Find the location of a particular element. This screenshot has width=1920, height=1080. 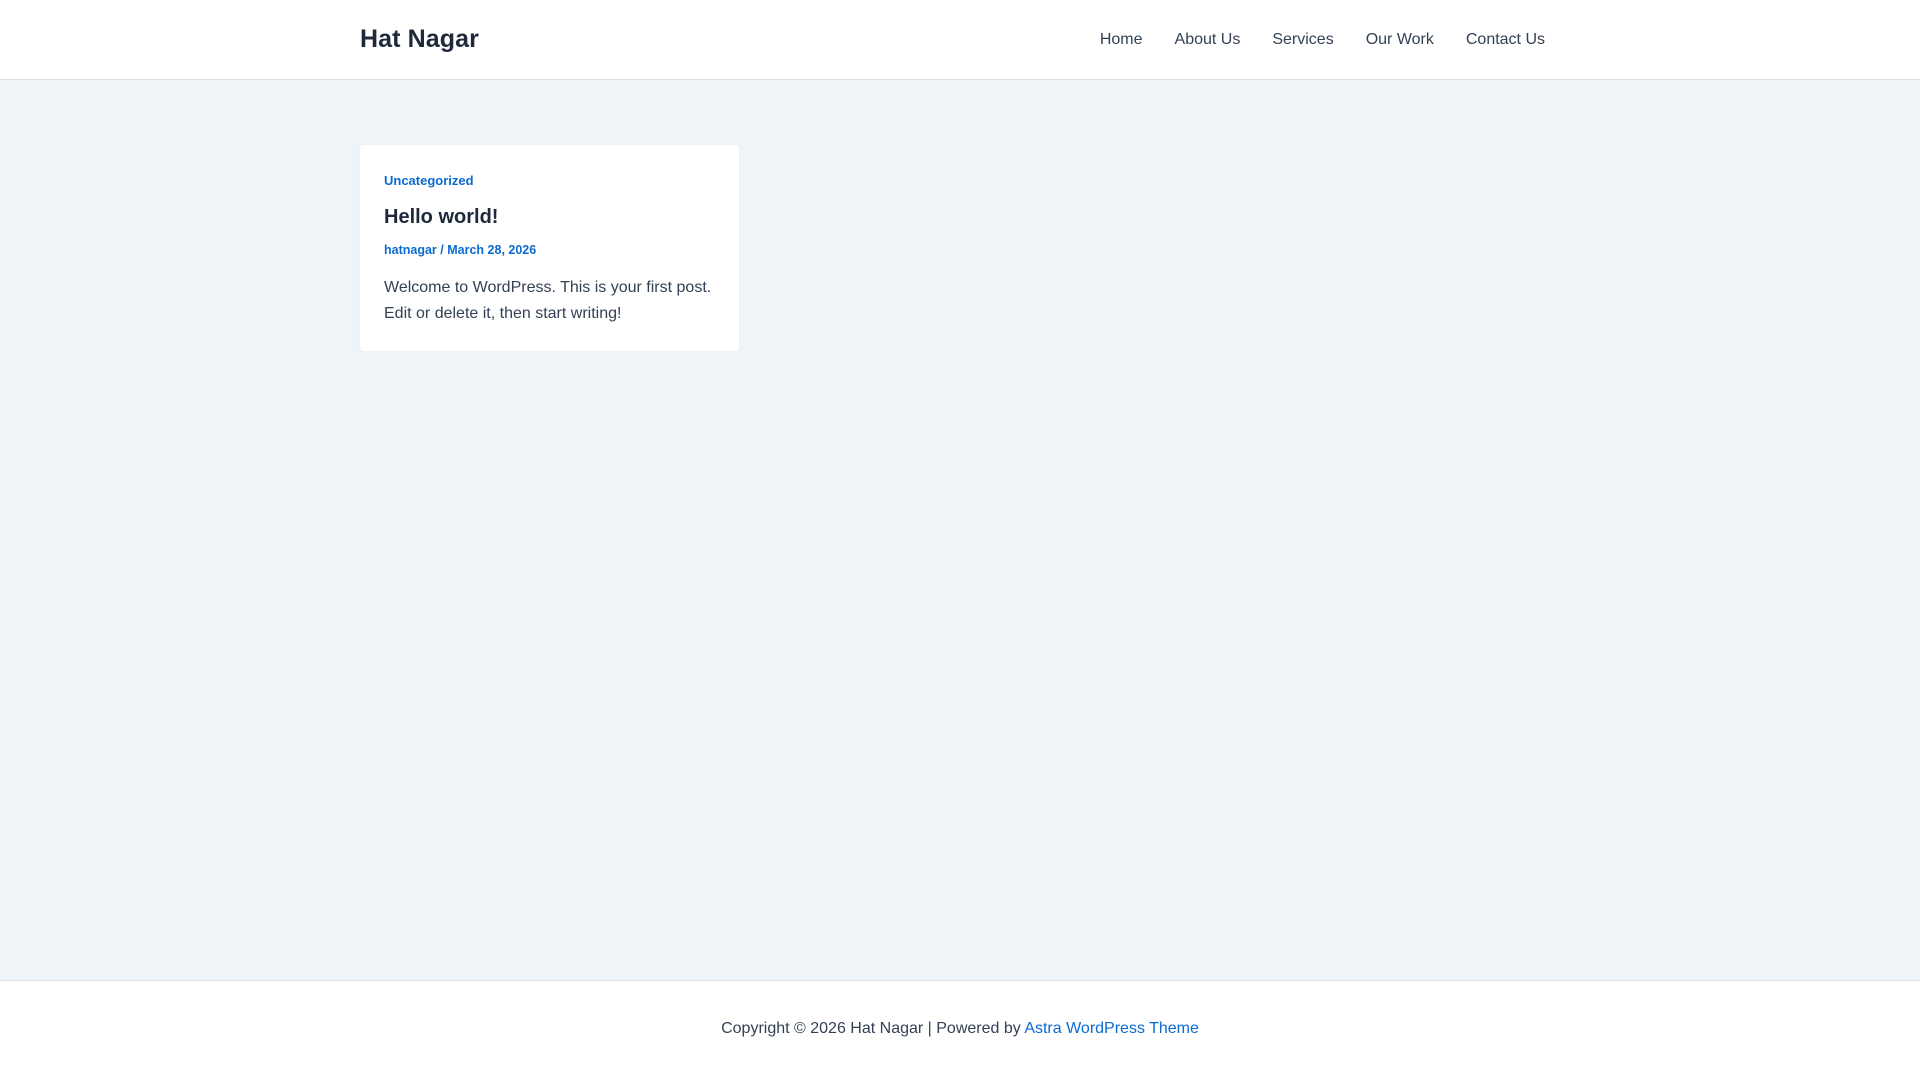

footer-copyright-text: Copyright © 2026 Hat Nagar | Powered by is located at coordinates (871, 1028).